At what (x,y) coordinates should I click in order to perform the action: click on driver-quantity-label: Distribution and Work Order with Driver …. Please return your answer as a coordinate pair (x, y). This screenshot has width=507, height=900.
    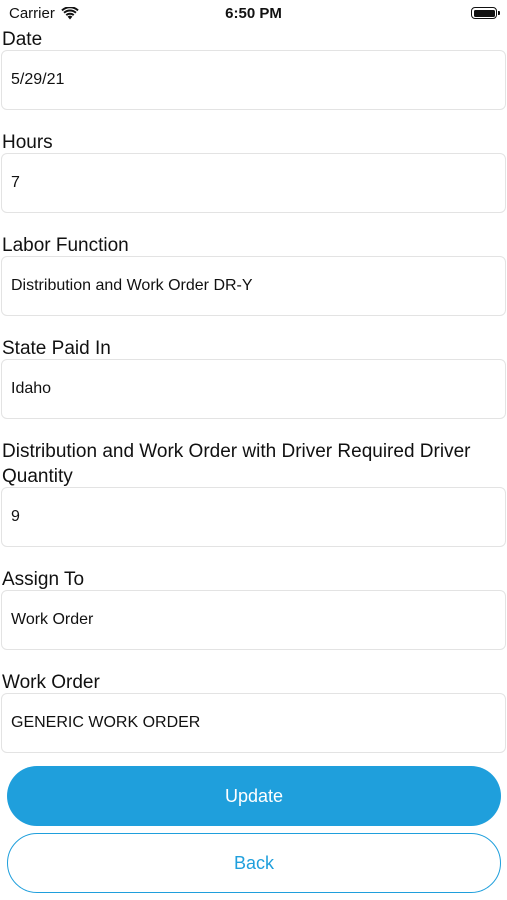
    Looking at the image, I should click on (236, 464).